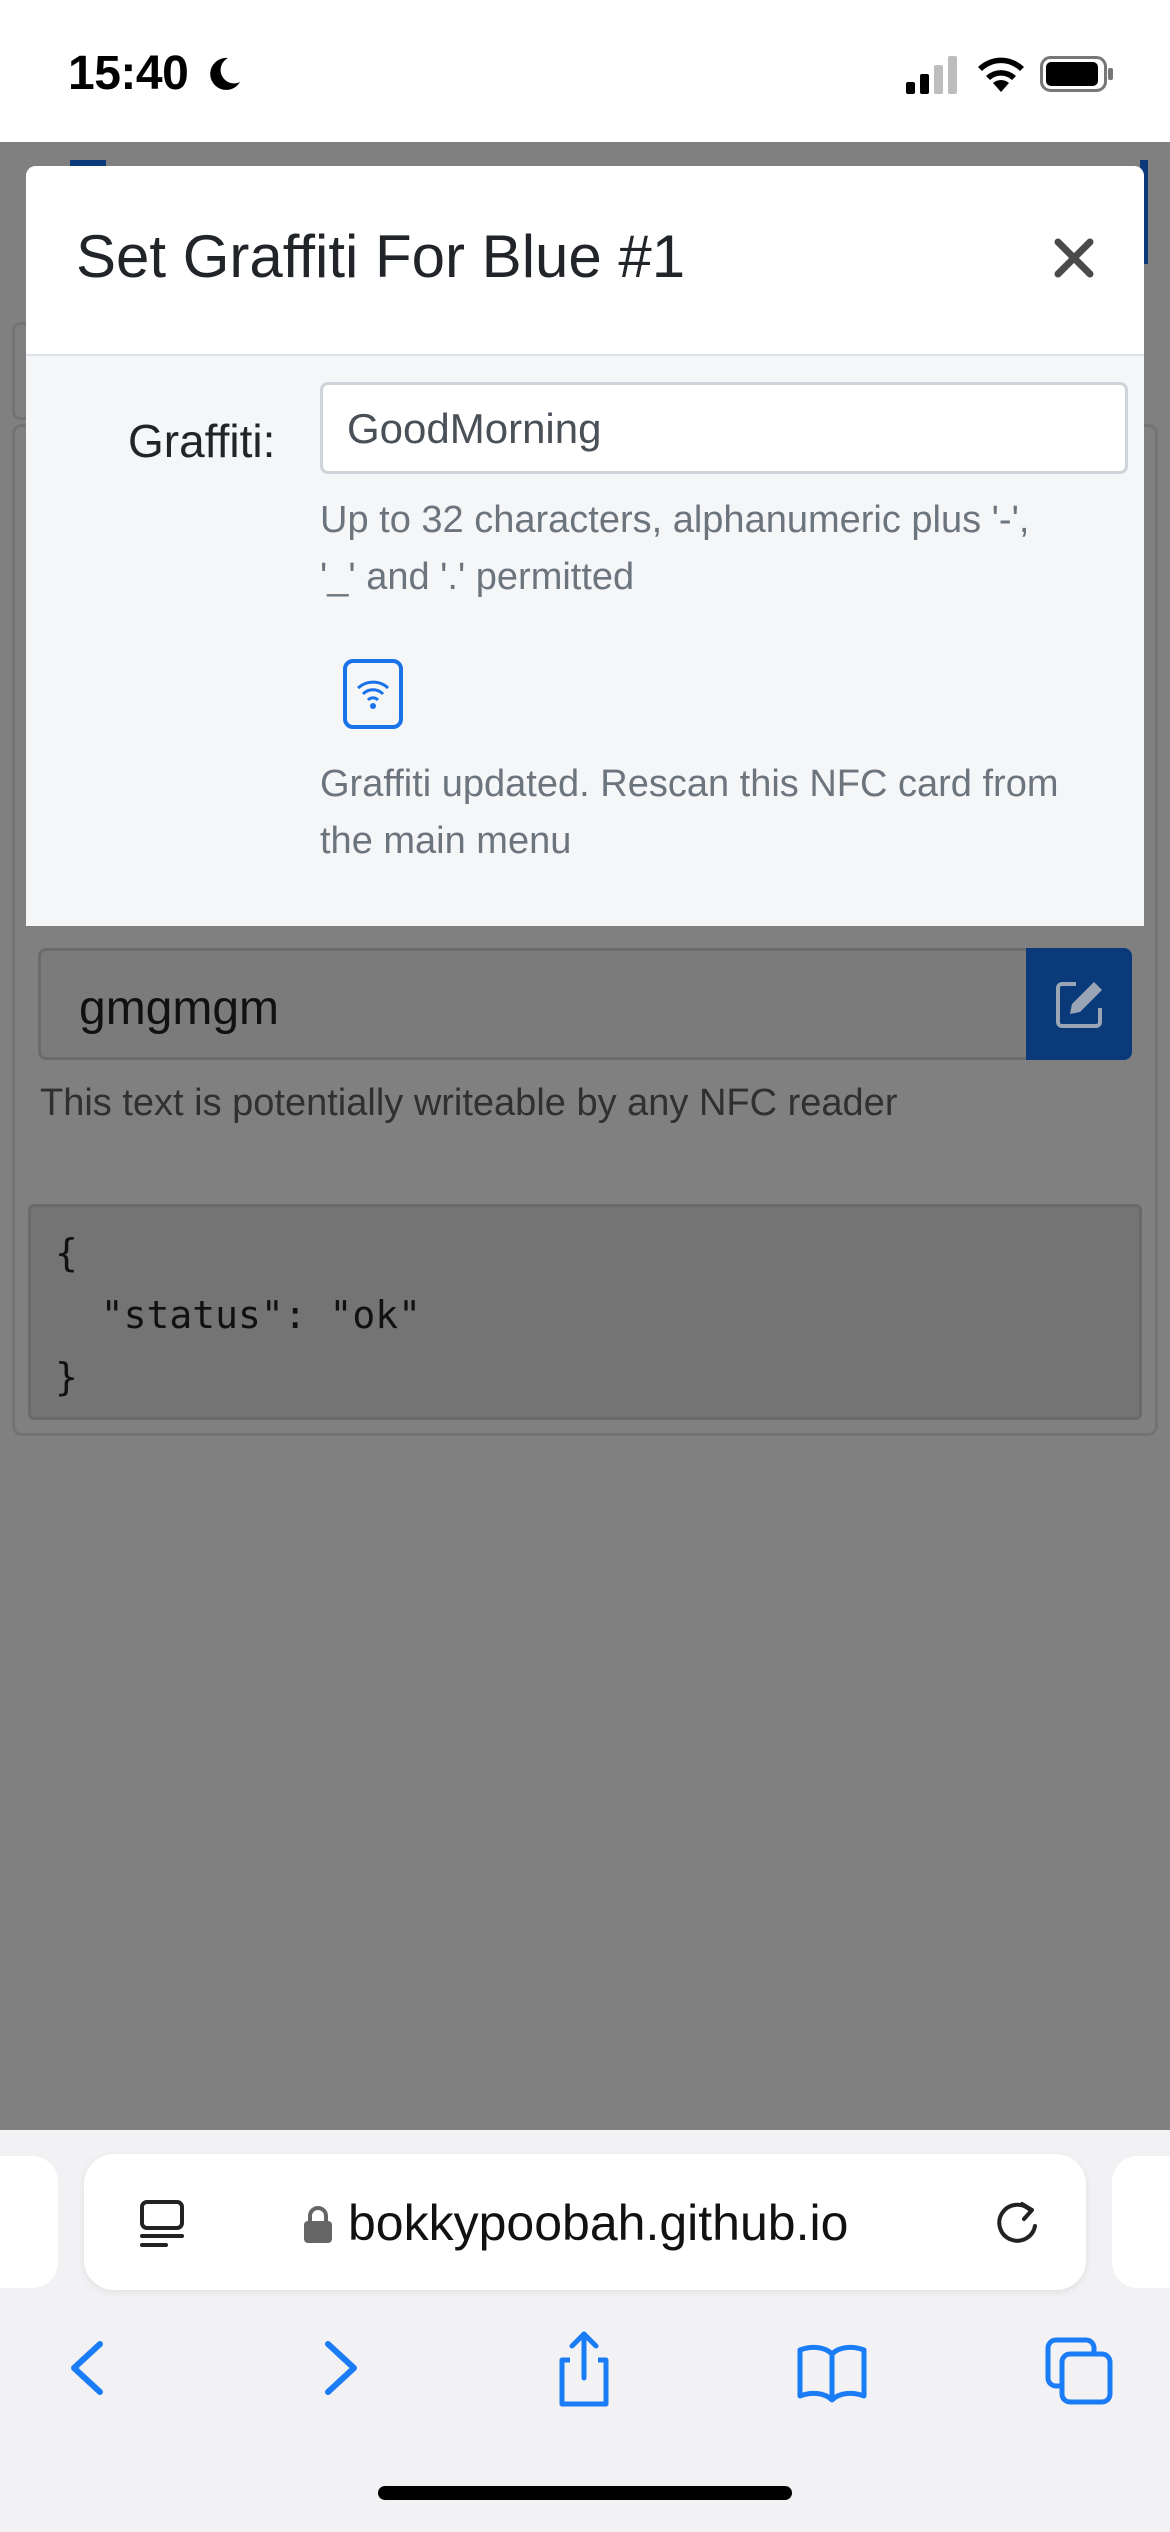 This screenshot has width=1170, height=2532. Describe the element at coordinates (724, 428) in the screenshot. I see `graffiti-input: GoodMorning` at that location.